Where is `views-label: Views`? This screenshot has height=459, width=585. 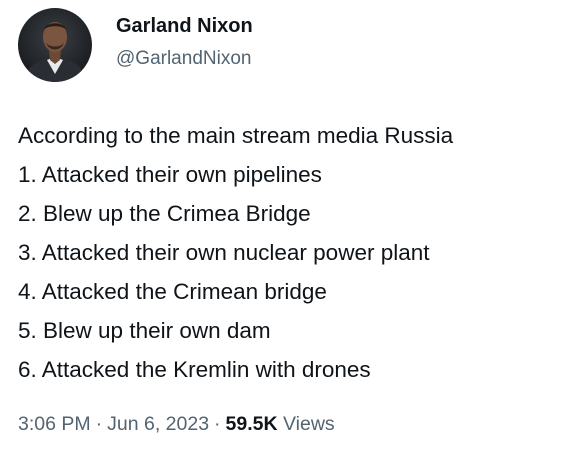 views-label: Views is located at coordinates (309, 424).